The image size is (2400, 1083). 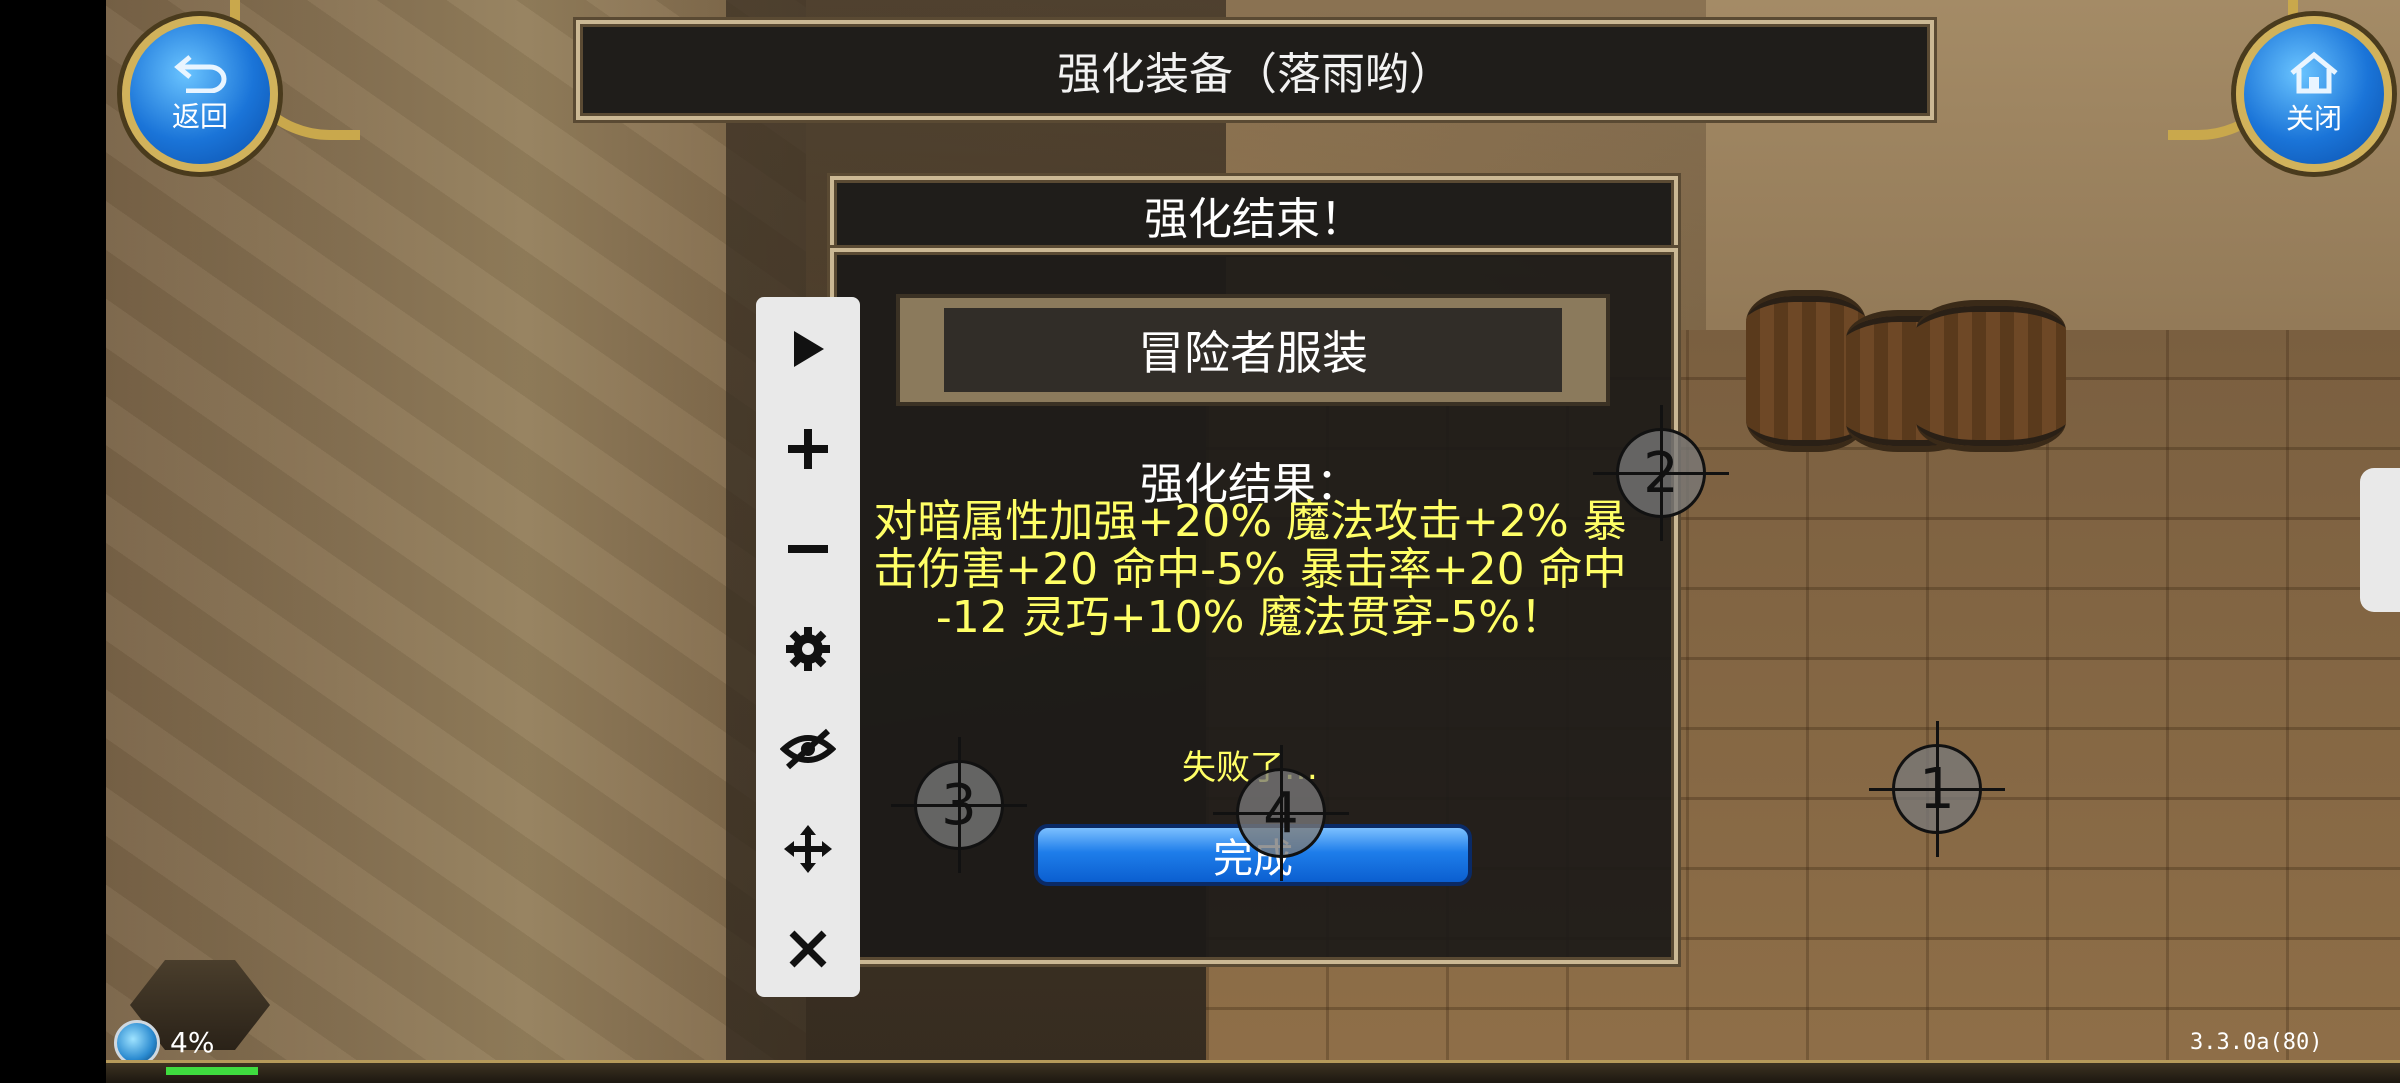 What do you see at coordinates (808, 549) in the screenshot?
I see `minus-icon` at bounding box center [808, 549].